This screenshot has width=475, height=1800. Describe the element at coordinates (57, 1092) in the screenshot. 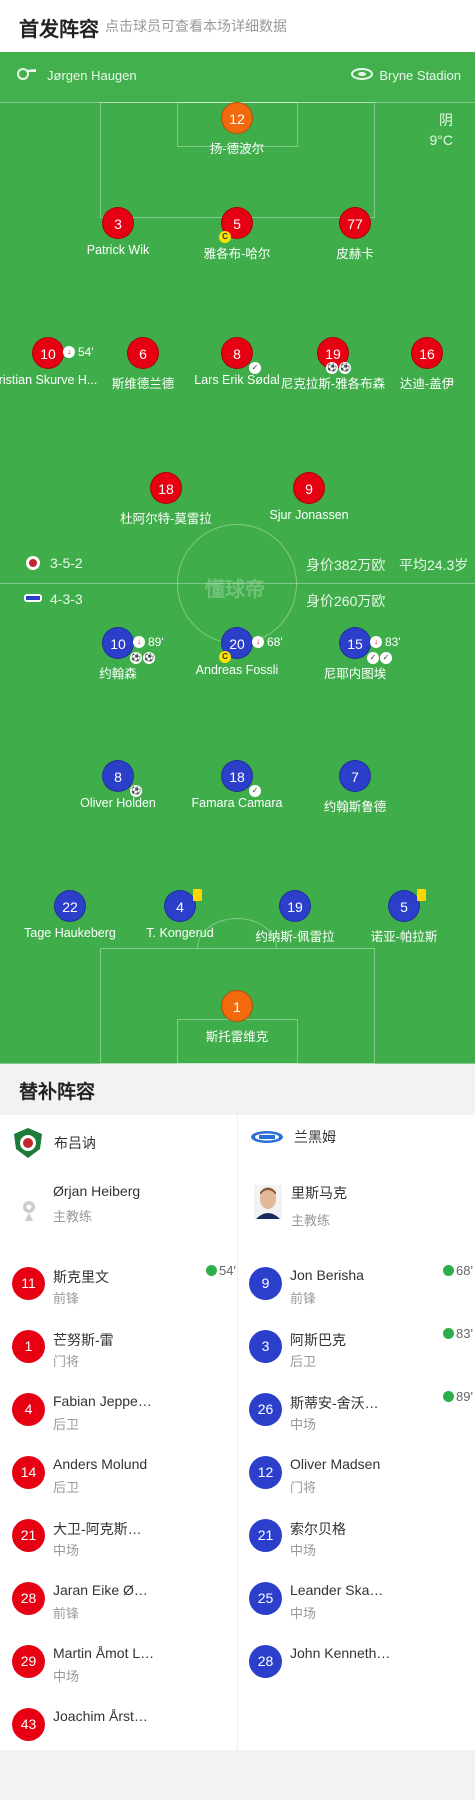

I see `subs-section-title: 替补阵容` at that location.